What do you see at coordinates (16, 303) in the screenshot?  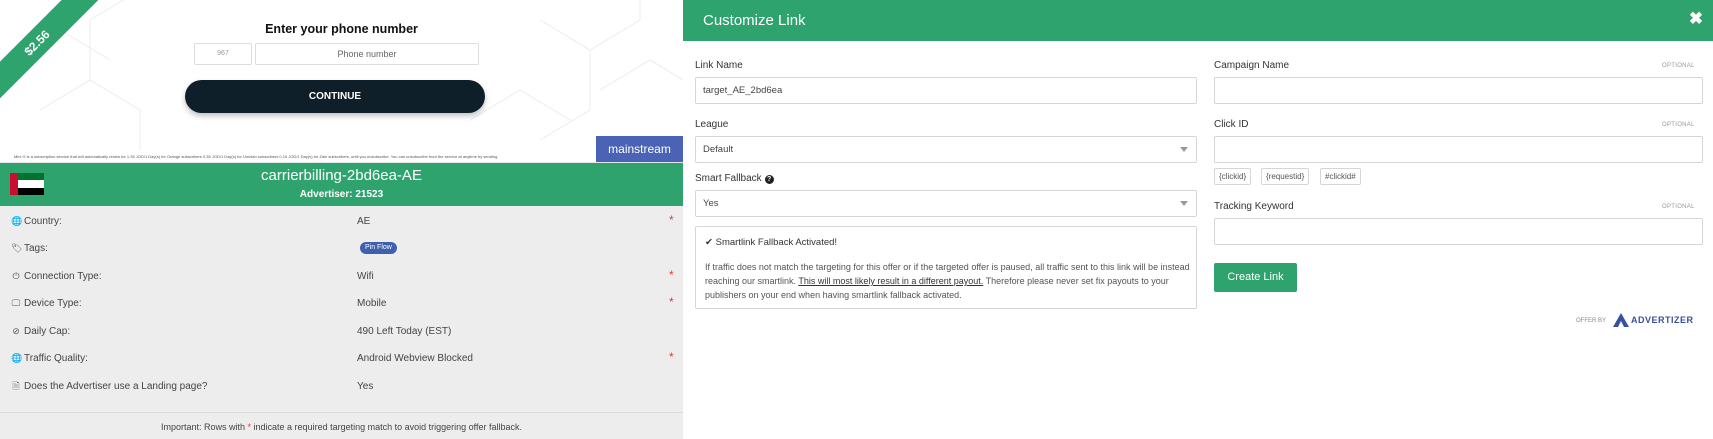 I see `desktop-icon: 🖵` at bounding box center [16, 303].